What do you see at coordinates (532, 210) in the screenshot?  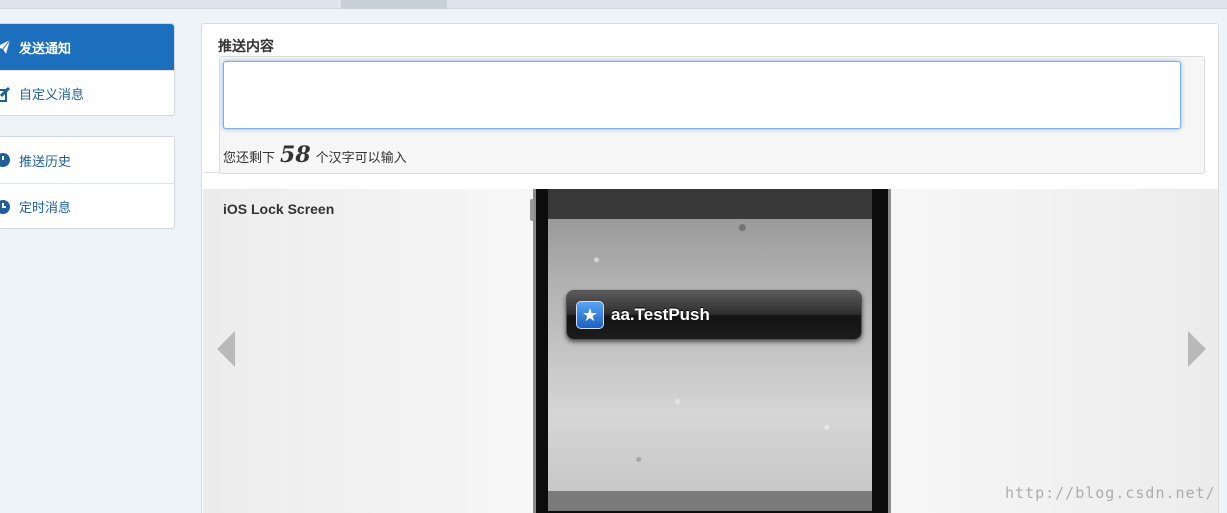 I see `phone-side-button` at bounding box center [532, 210].